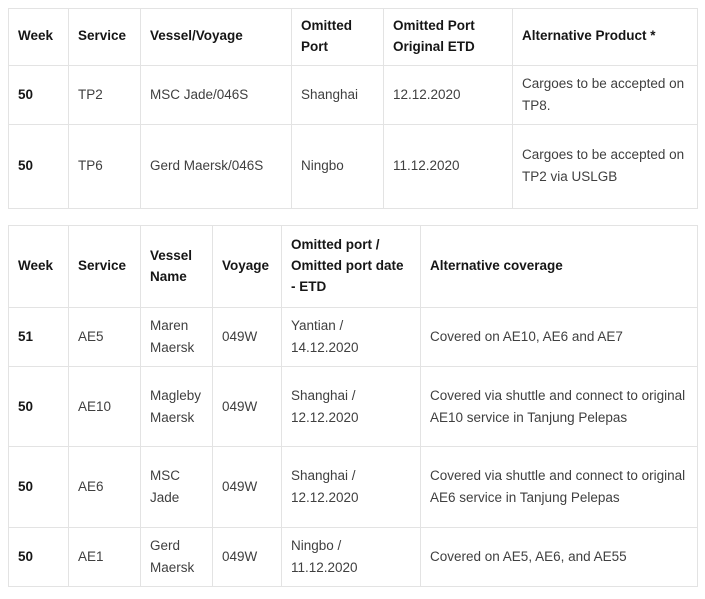 The width and height of the screenshot is (705, 599). I want to click on cell-omitted-port-original-etd: 12.12.2020, so click(448, 94).